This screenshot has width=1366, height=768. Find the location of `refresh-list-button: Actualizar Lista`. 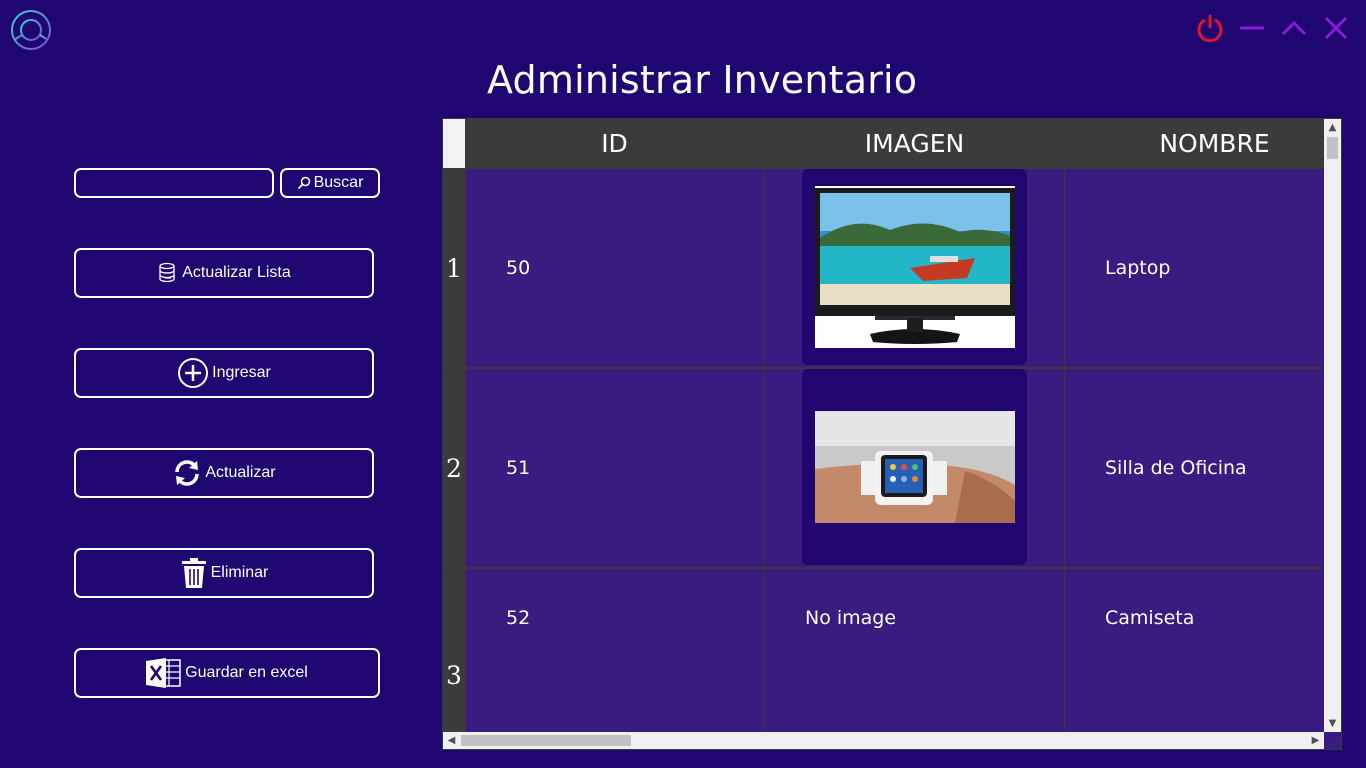

refresh-list-button: Actualizar Lista is located at coordinates (224, 273).